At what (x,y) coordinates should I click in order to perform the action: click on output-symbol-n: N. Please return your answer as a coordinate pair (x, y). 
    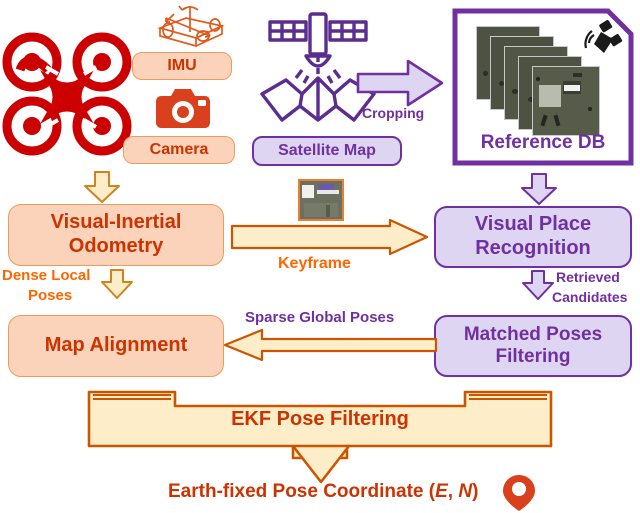
    Looking at the image, I should click on (465, 491).